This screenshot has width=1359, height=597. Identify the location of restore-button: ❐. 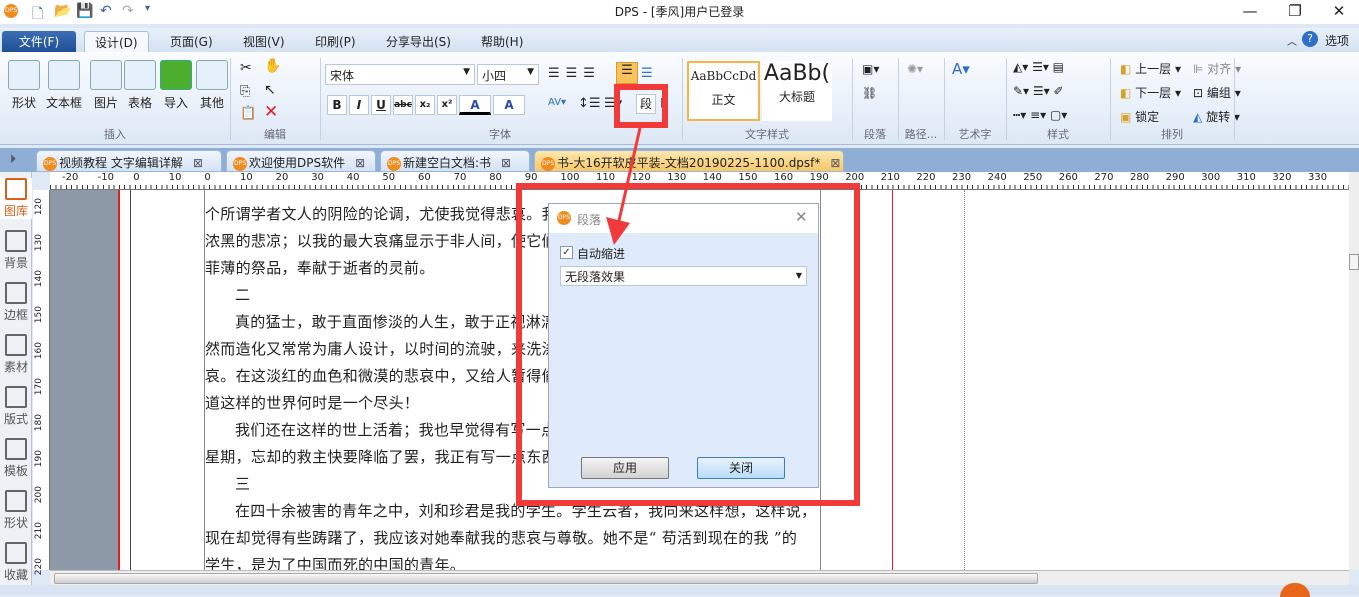
(1295, 11).